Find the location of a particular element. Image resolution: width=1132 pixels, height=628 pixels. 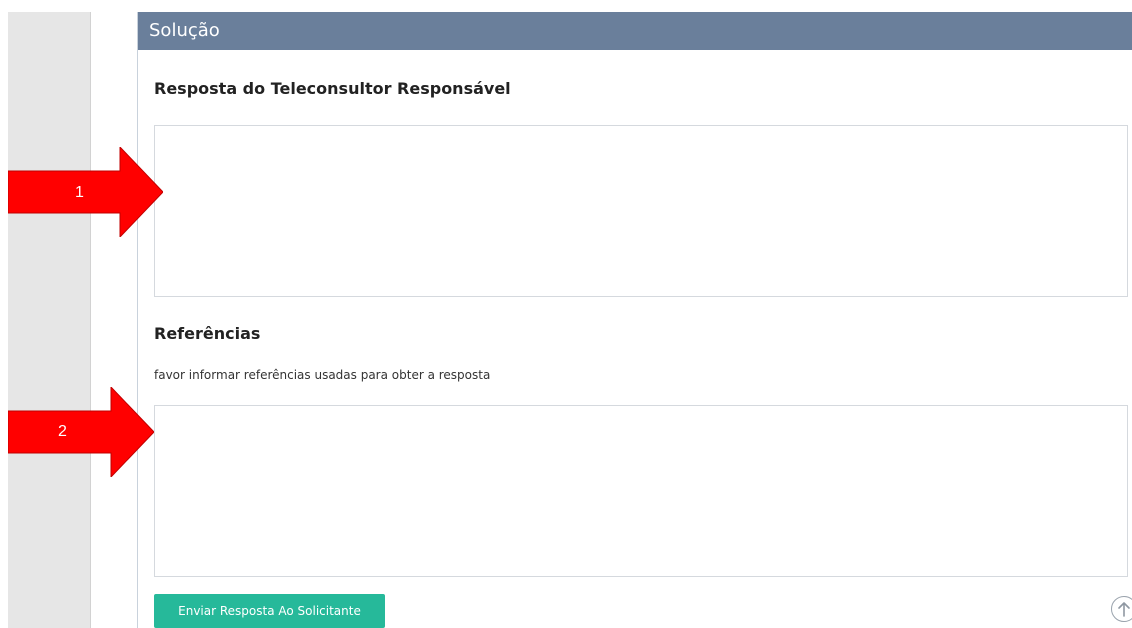

left-sidebar is located at coordinates (49, 320).